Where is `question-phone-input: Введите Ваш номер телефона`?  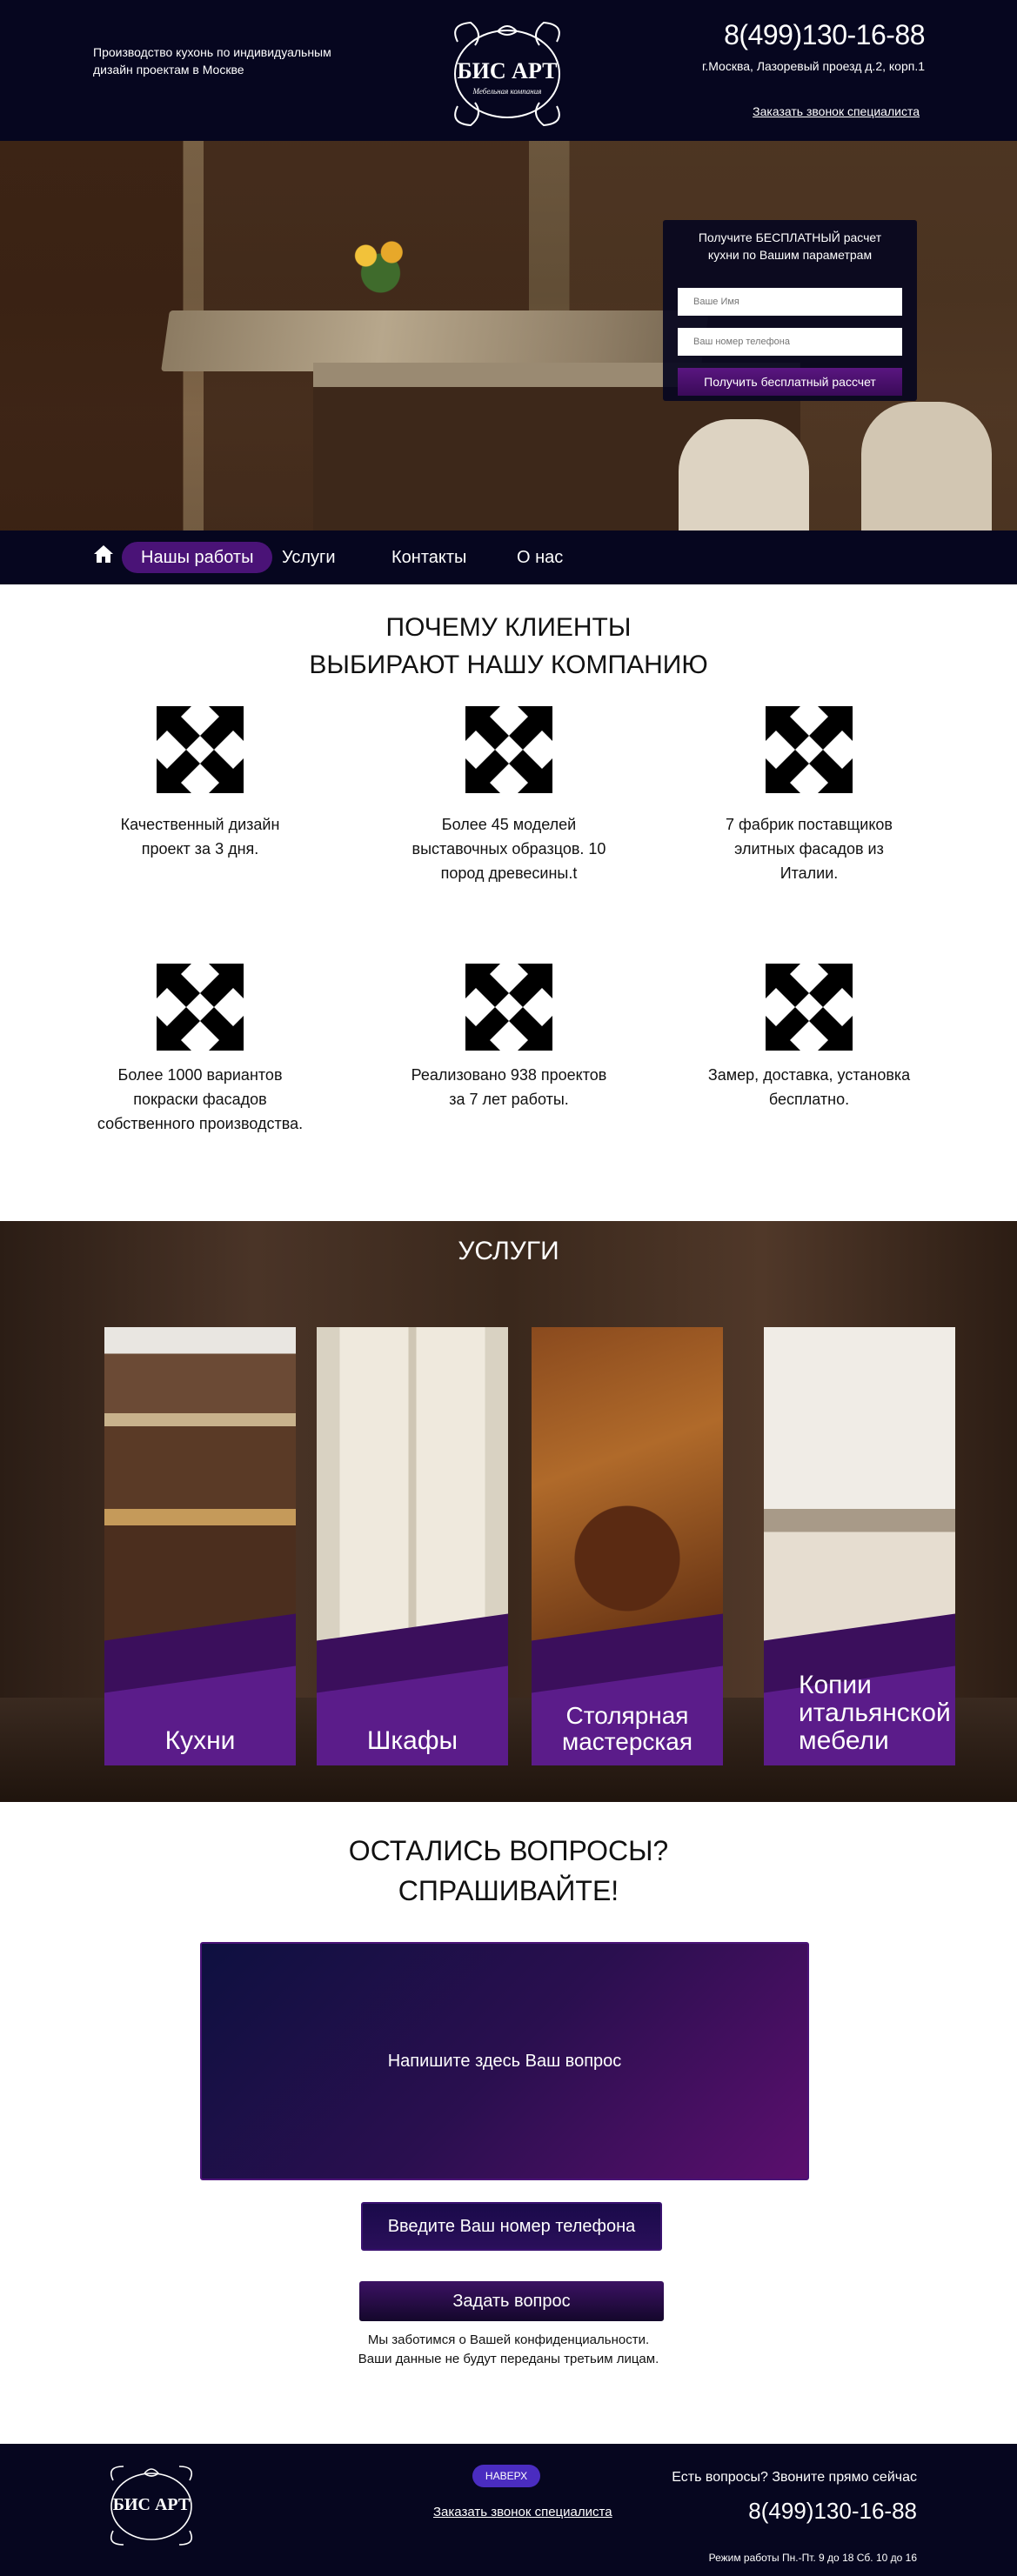
question-phone-input: Введите Ваш номер телефона is located at coordinates (512, 2226).